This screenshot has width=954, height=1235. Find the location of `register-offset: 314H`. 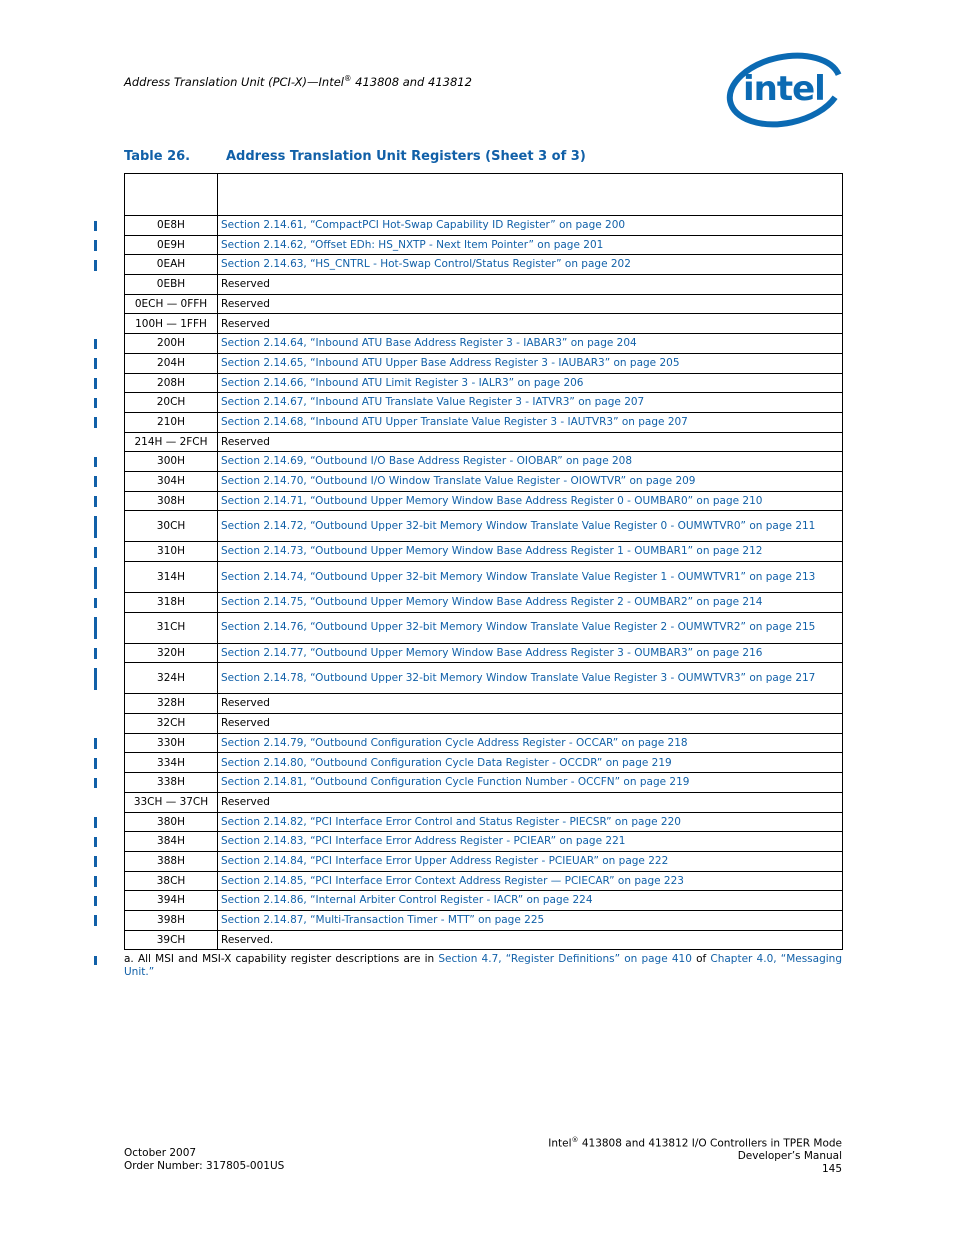

register-offset: 314H is located at coordinates (171, 577).